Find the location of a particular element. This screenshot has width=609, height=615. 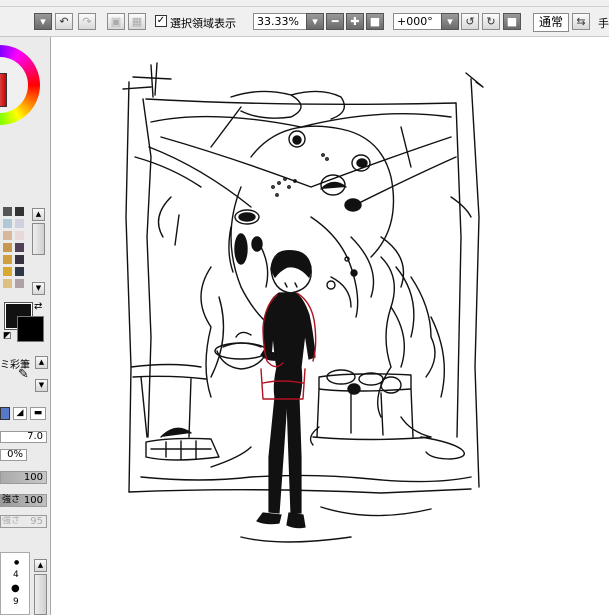

swatch-scroll-down: ▼ is located at coordinates (38, 288).